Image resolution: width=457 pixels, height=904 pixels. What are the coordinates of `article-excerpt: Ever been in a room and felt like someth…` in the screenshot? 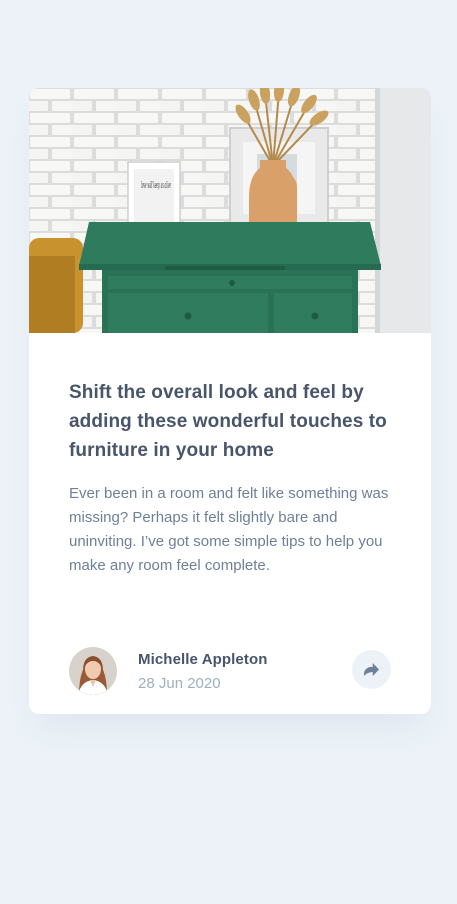 It's located at (229, 529).